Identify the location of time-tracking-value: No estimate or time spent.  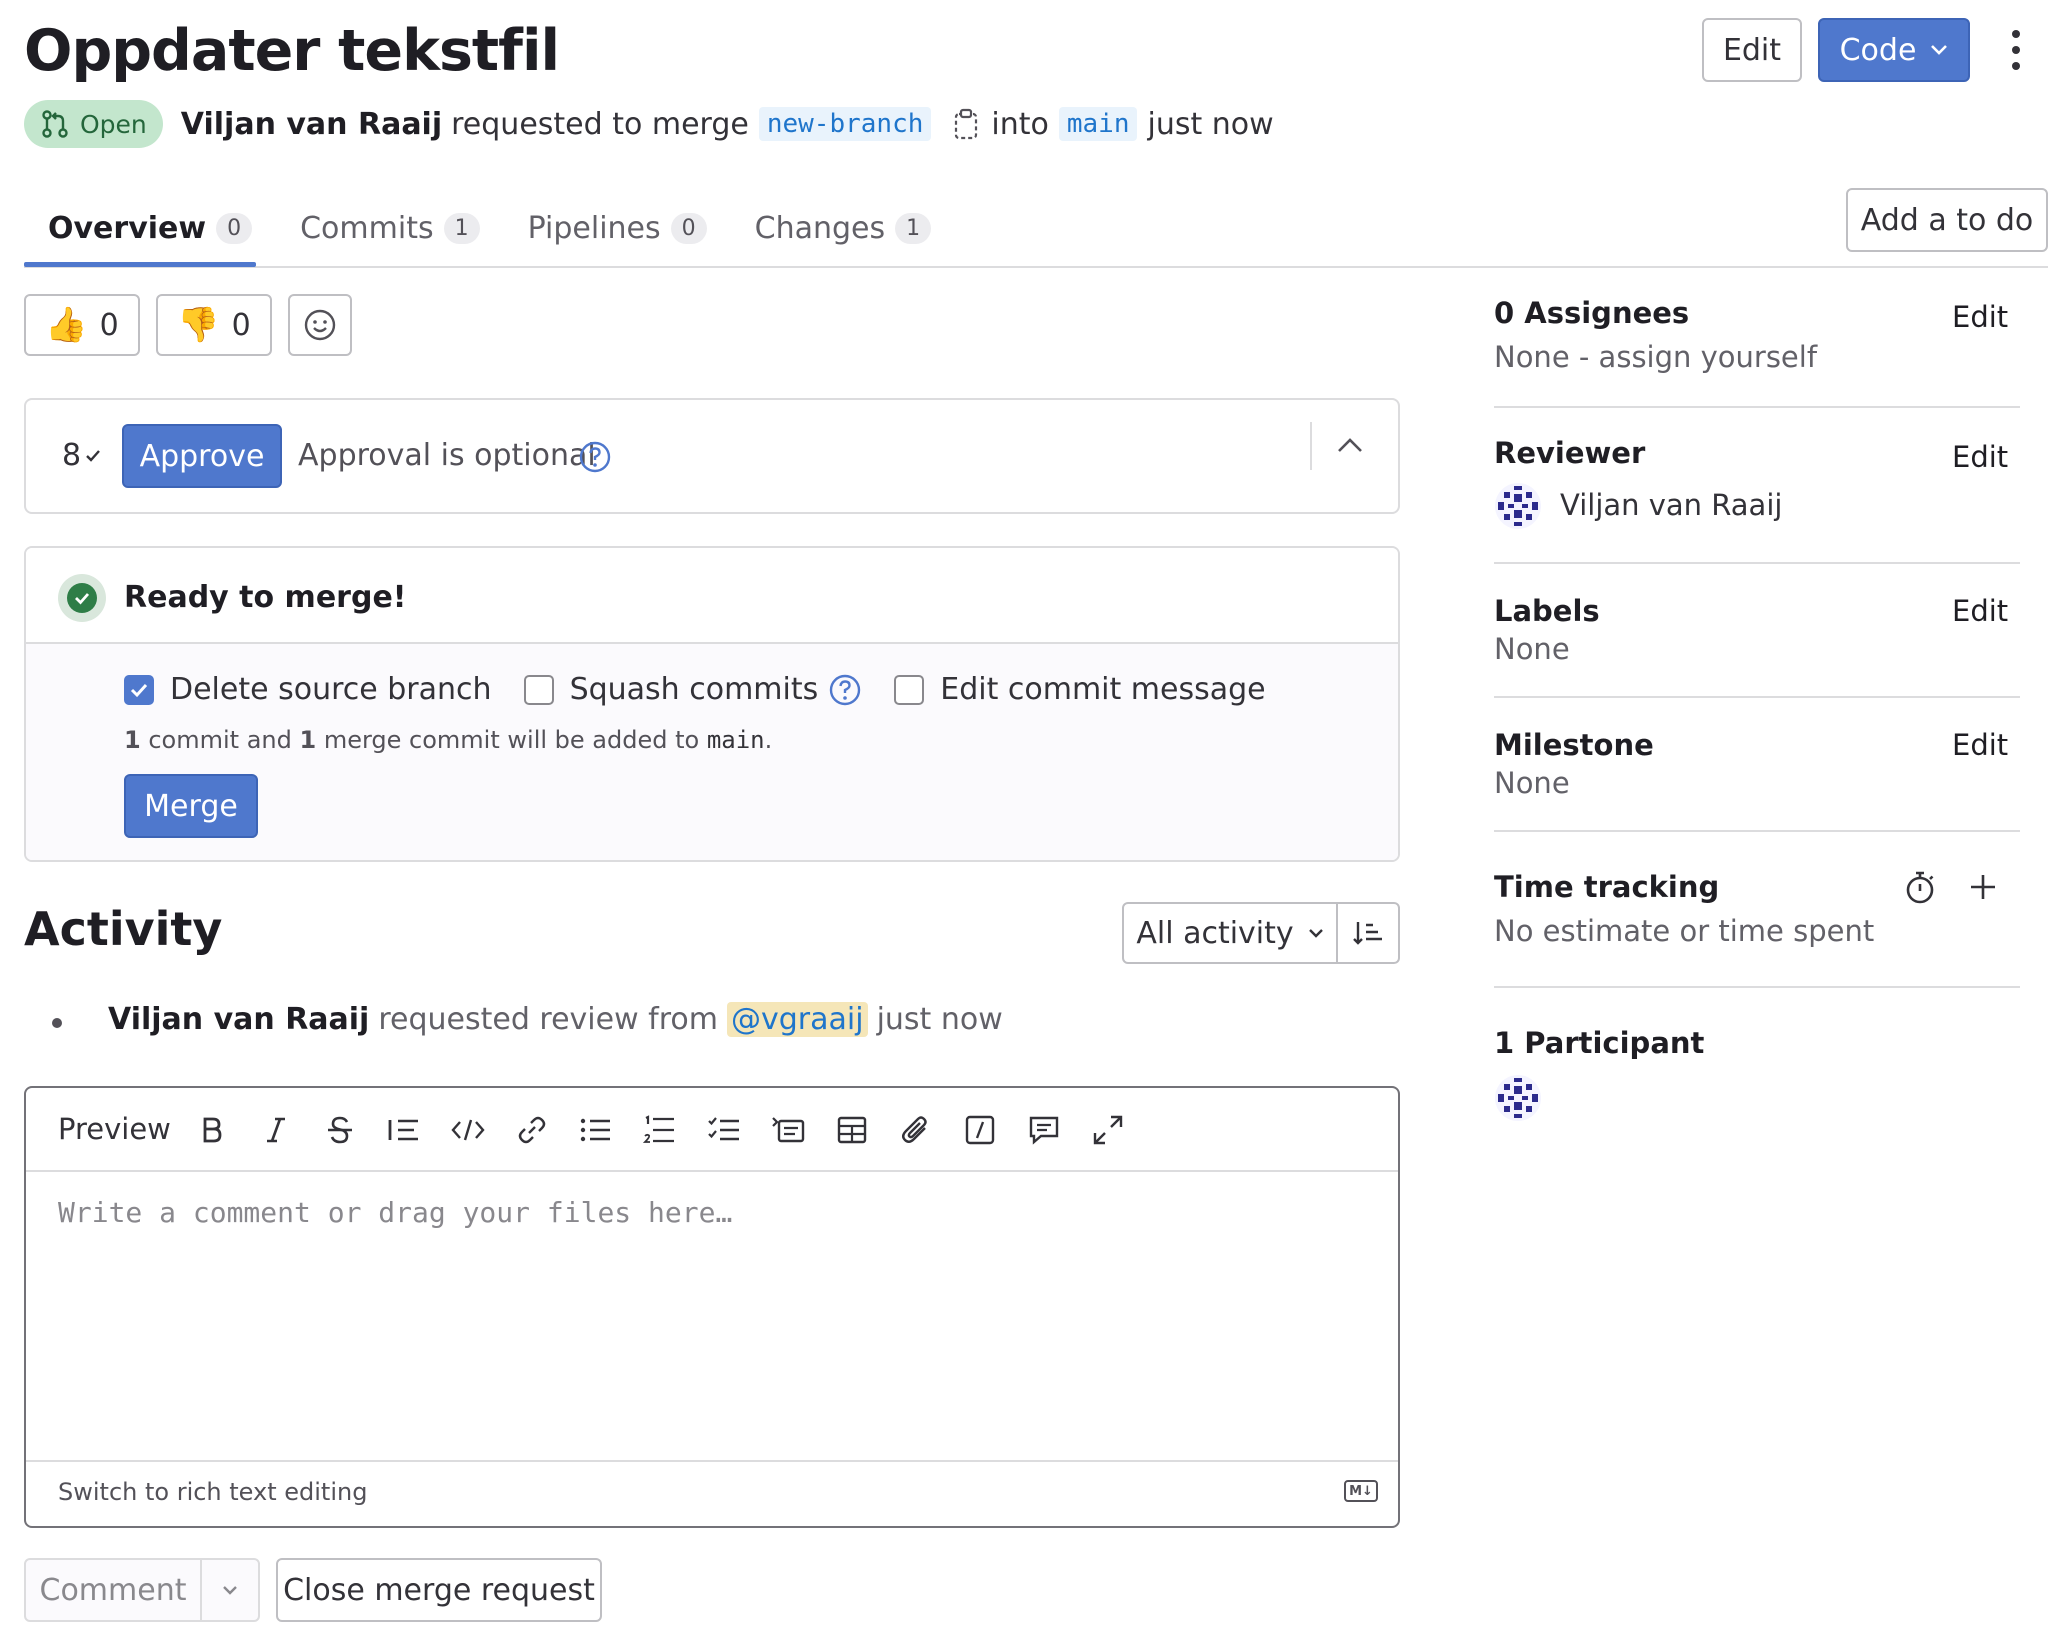
(1684, 931).